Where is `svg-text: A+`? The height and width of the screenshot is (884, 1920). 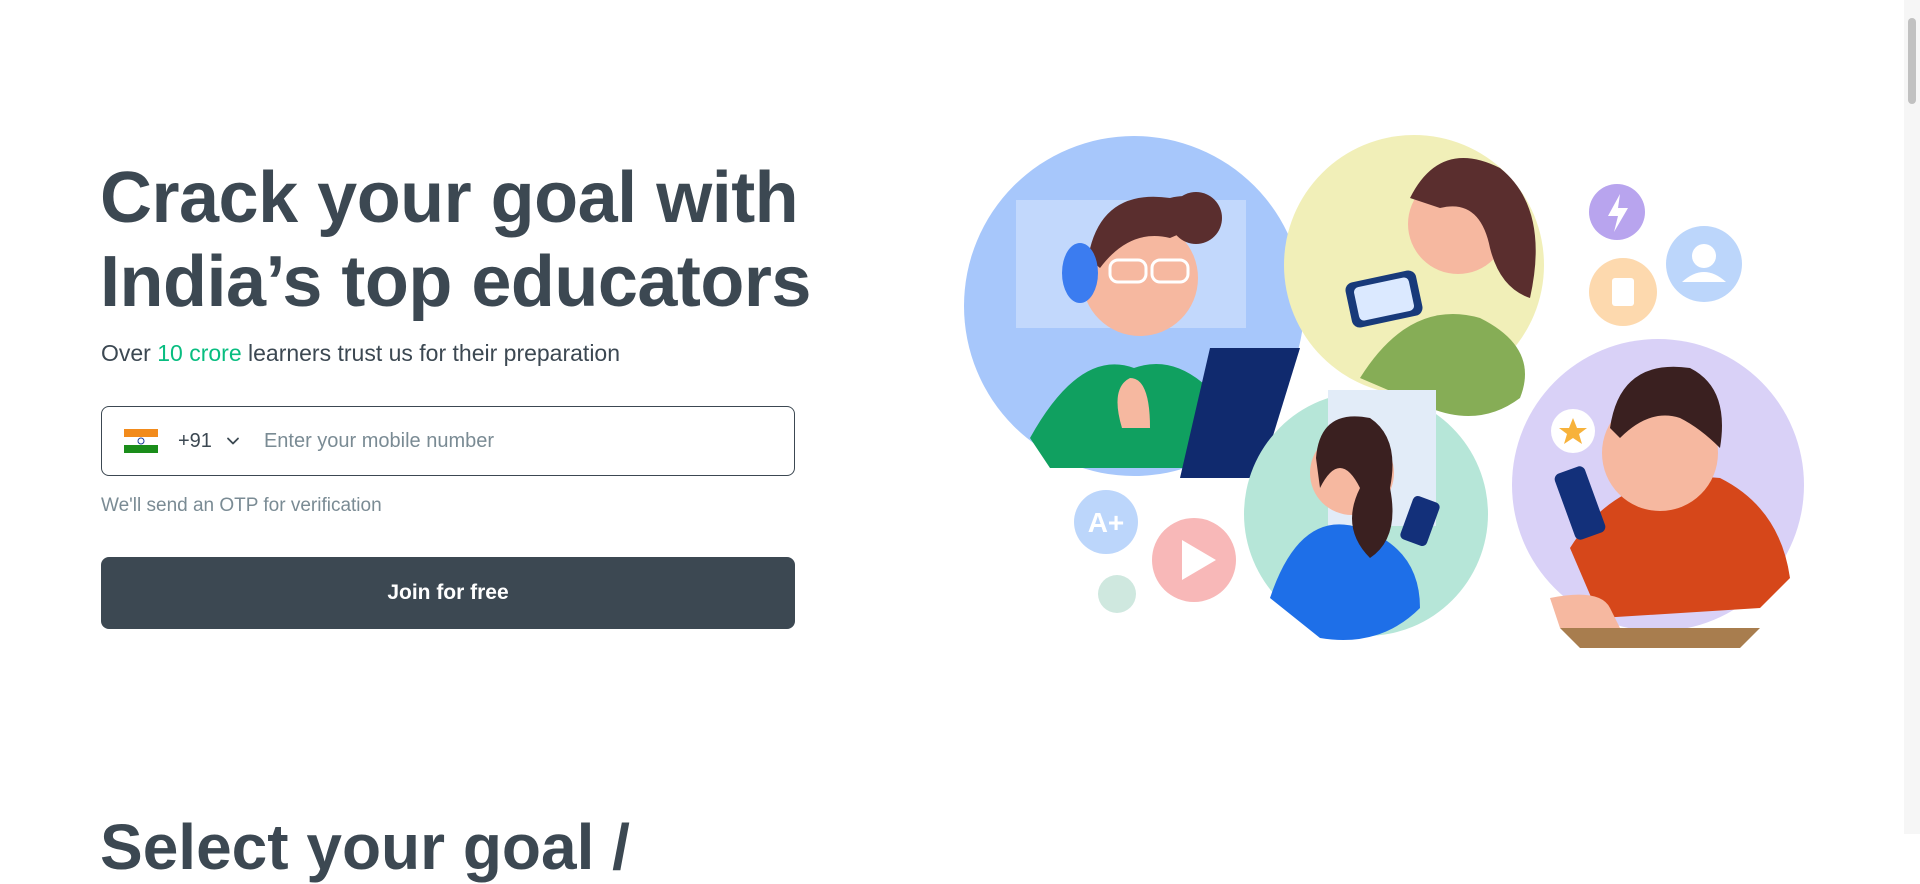 svg-text: A+ is located at coordinates (1106, 522).